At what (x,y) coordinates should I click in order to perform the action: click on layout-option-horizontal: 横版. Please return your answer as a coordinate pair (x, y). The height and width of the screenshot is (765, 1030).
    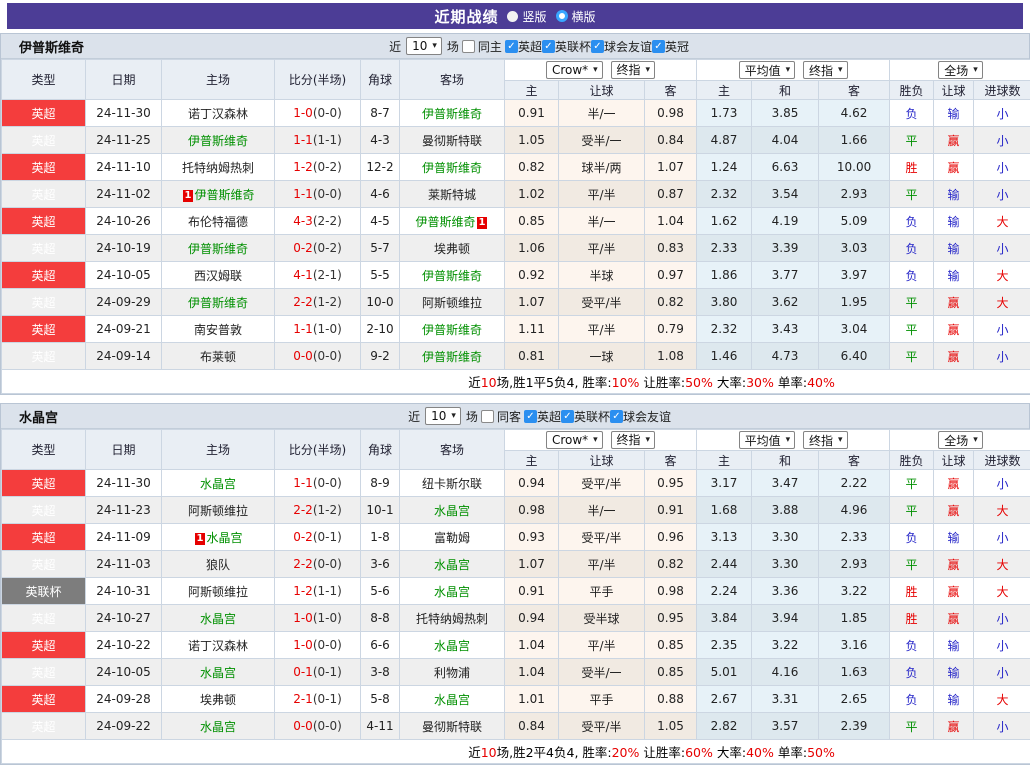
    Looking at the image, I should click on (576, 16).